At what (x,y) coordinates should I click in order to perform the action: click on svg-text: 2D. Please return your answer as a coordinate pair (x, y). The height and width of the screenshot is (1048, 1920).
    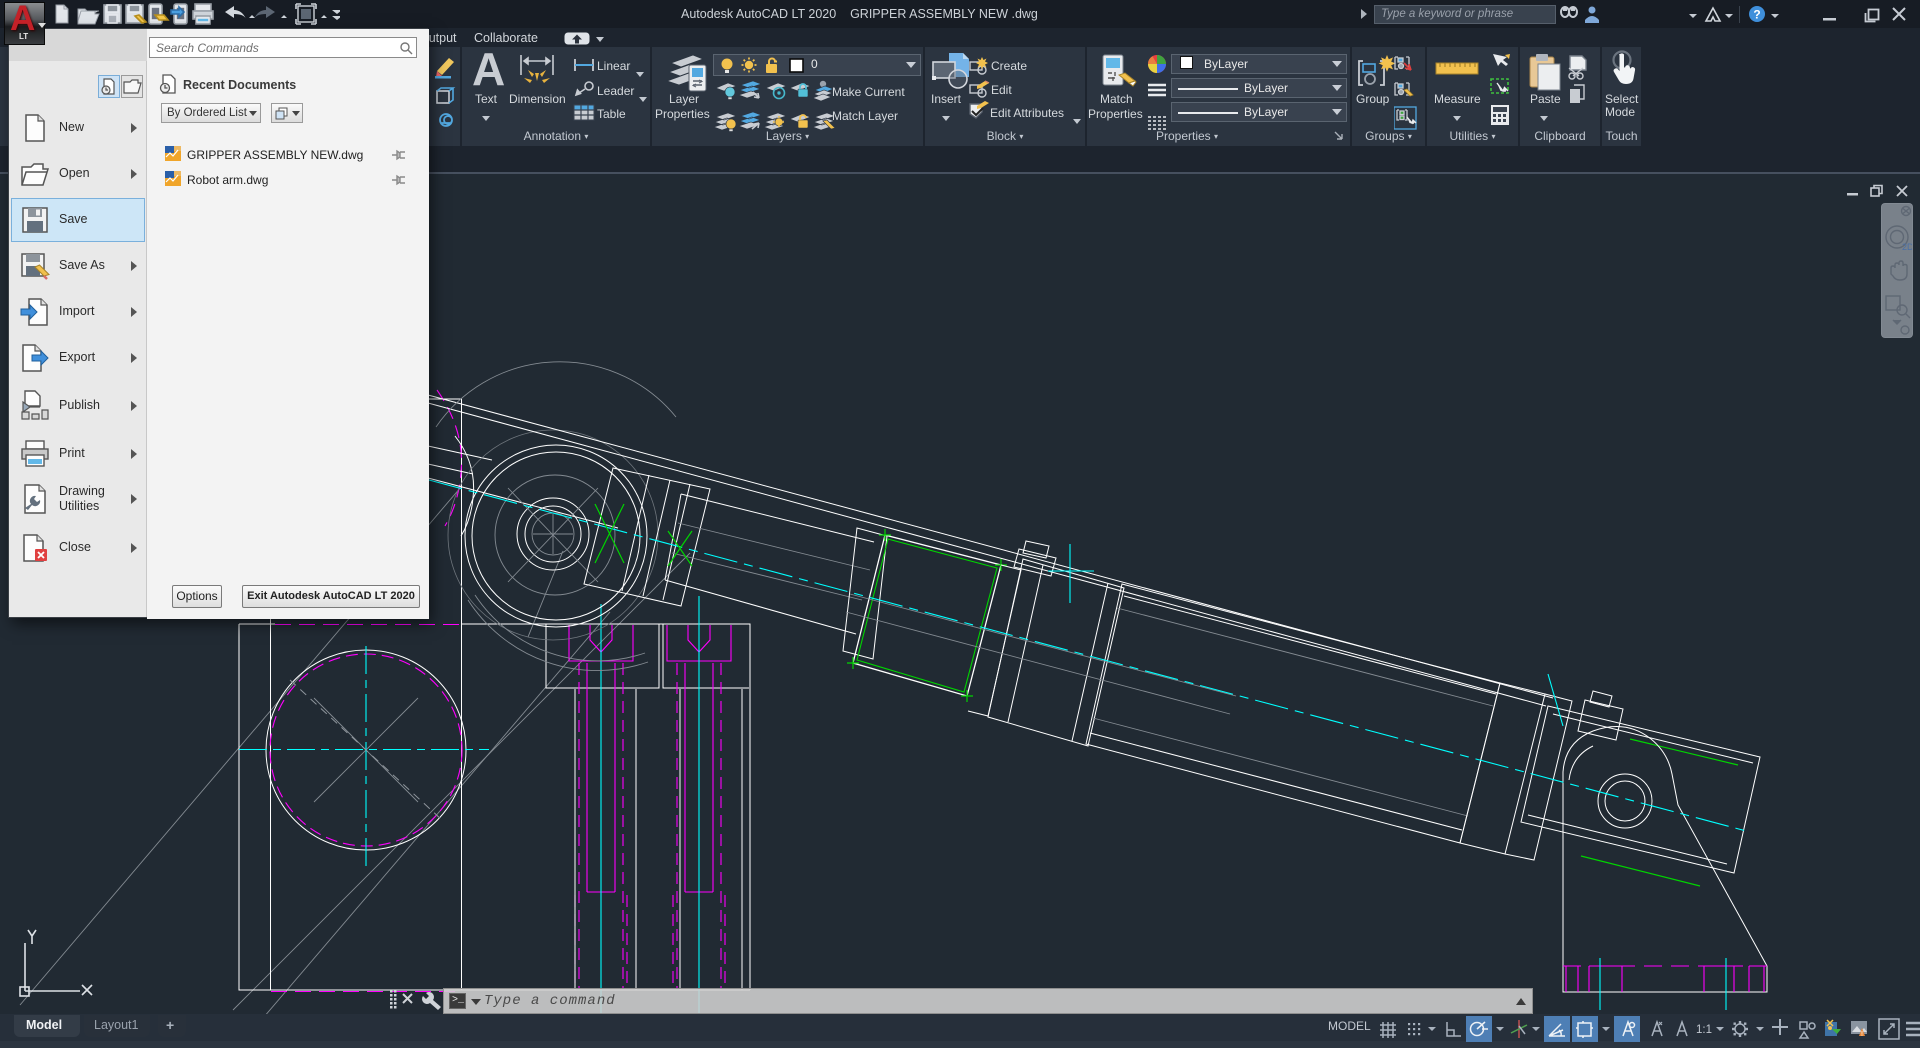
    Looking at the image, I should click on (1907, 247).